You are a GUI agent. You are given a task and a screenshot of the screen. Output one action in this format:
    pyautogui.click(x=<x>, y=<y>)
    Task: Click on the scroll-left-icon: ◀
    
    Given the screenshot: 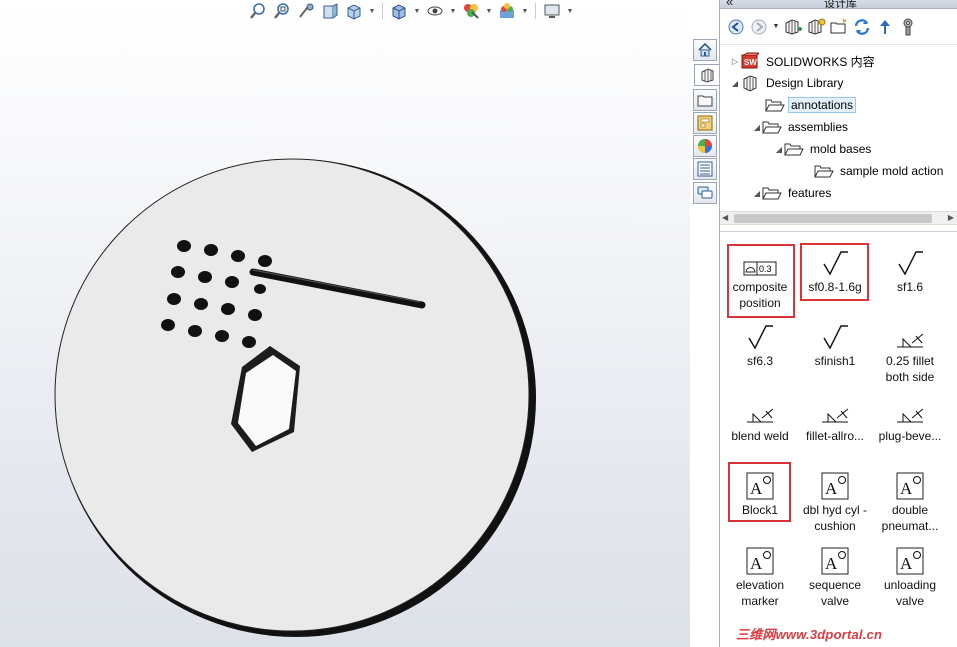 What is the action you would take?
    pyautogui.click(x=725, y=217)
    